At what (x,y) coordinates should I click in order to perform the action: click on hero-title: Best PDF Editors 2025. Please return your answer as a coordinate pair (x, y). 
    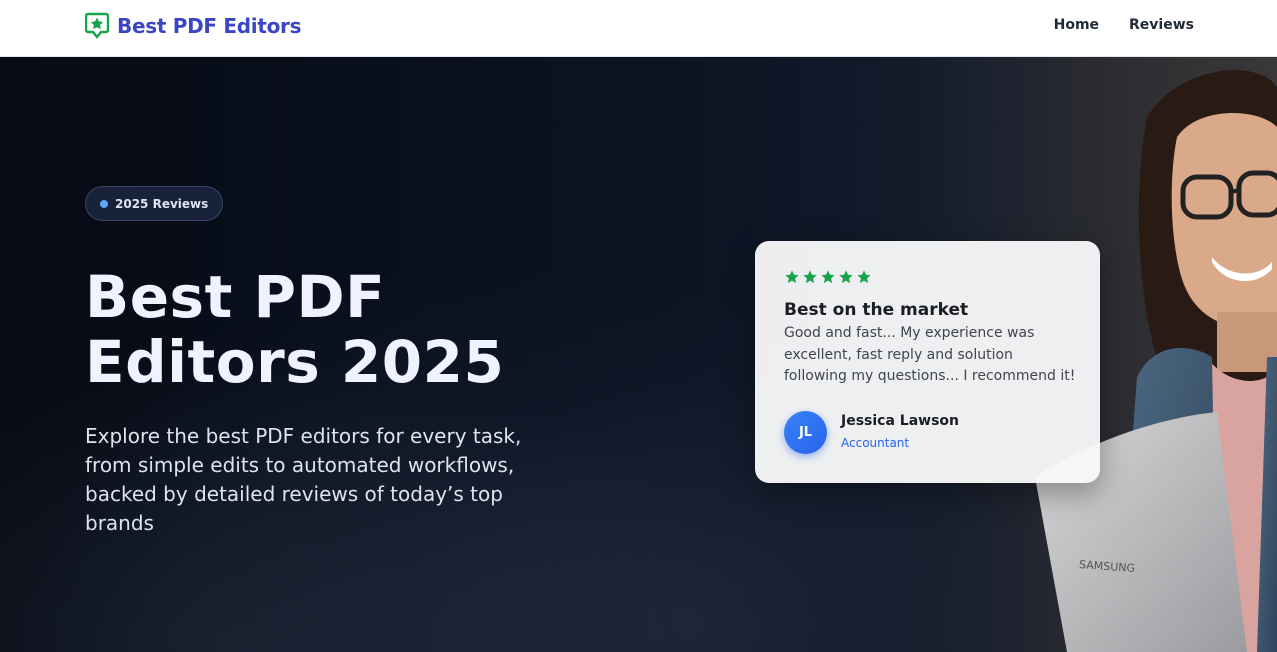
    Looking at the image, I should click on (345, 330).